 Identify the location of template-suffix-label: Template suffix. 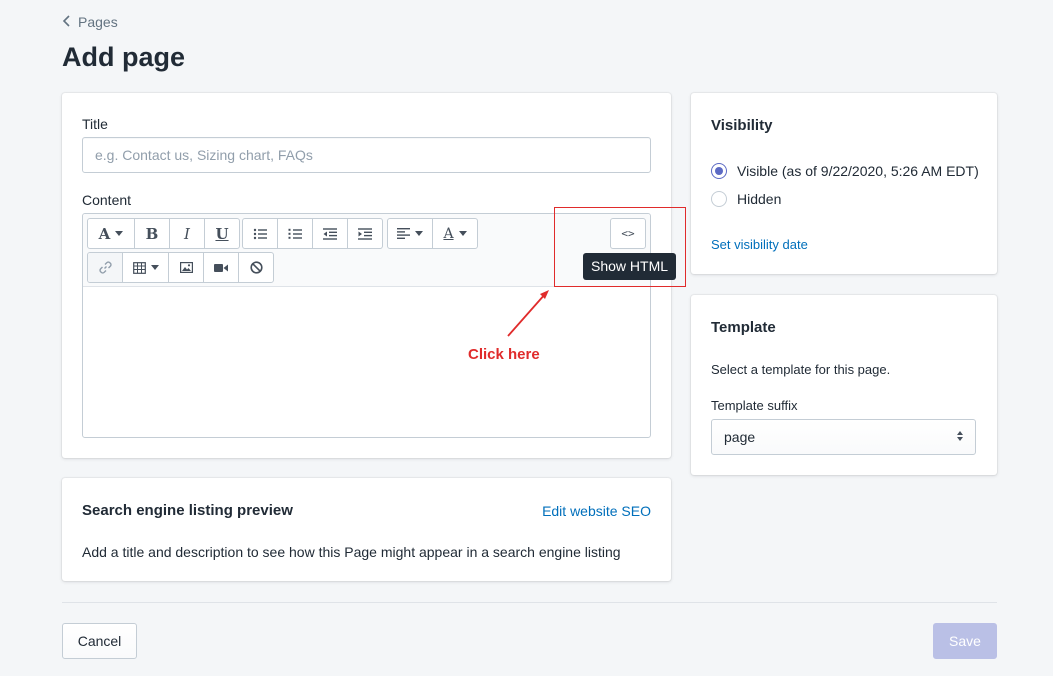
(754, 405).